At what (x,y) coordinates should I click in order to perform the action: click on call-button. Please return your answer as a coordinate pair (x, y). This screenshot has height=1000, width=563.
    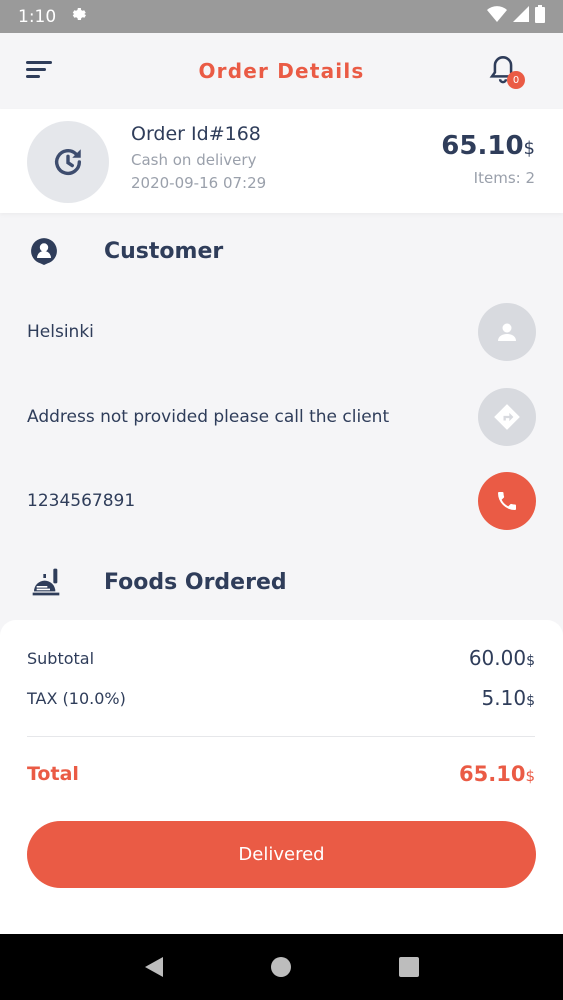
    Looking at the image, I should click on (507, 501).